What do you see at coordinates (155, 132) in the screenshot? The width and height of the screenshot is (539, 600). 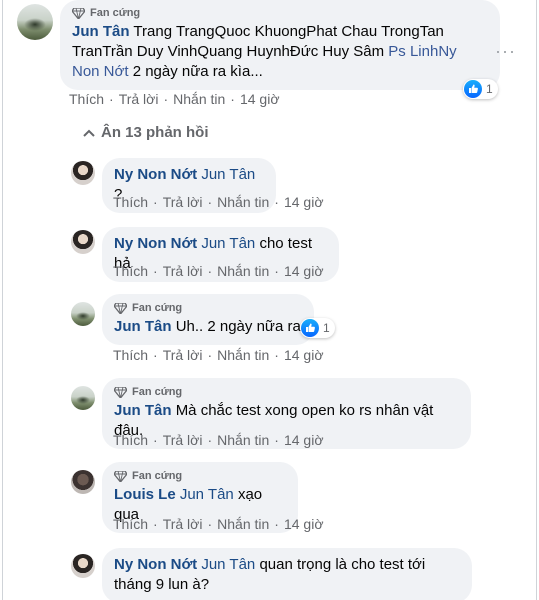 I see `hide-replies-label: Ân 13 phản hồi` at bounding box center [155, 132].